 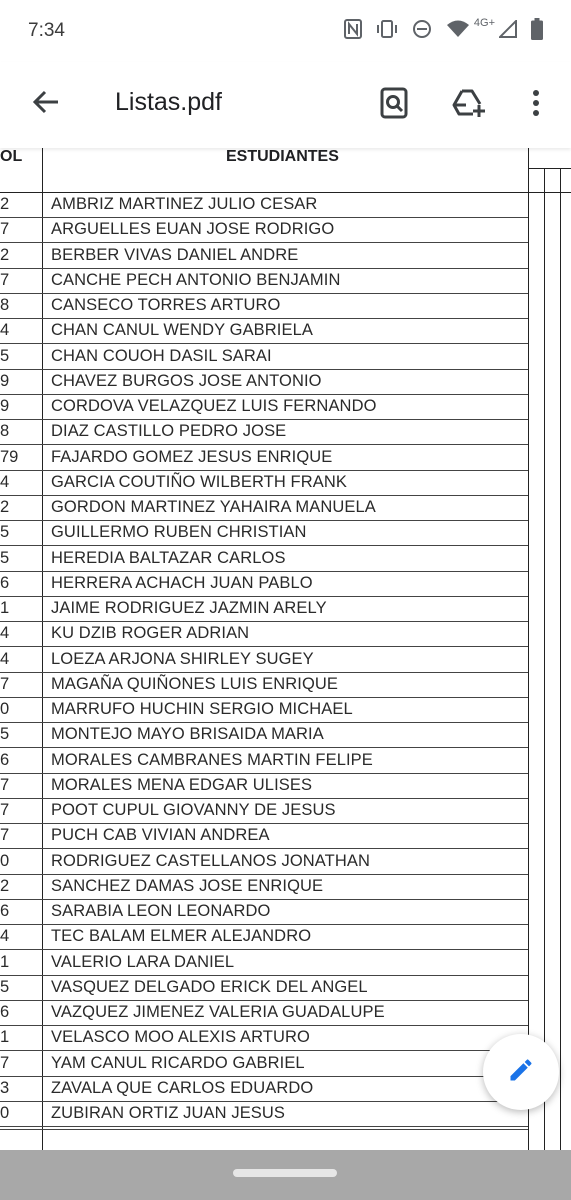 I want to click on row-number: 8, so click(x=5, y=305).